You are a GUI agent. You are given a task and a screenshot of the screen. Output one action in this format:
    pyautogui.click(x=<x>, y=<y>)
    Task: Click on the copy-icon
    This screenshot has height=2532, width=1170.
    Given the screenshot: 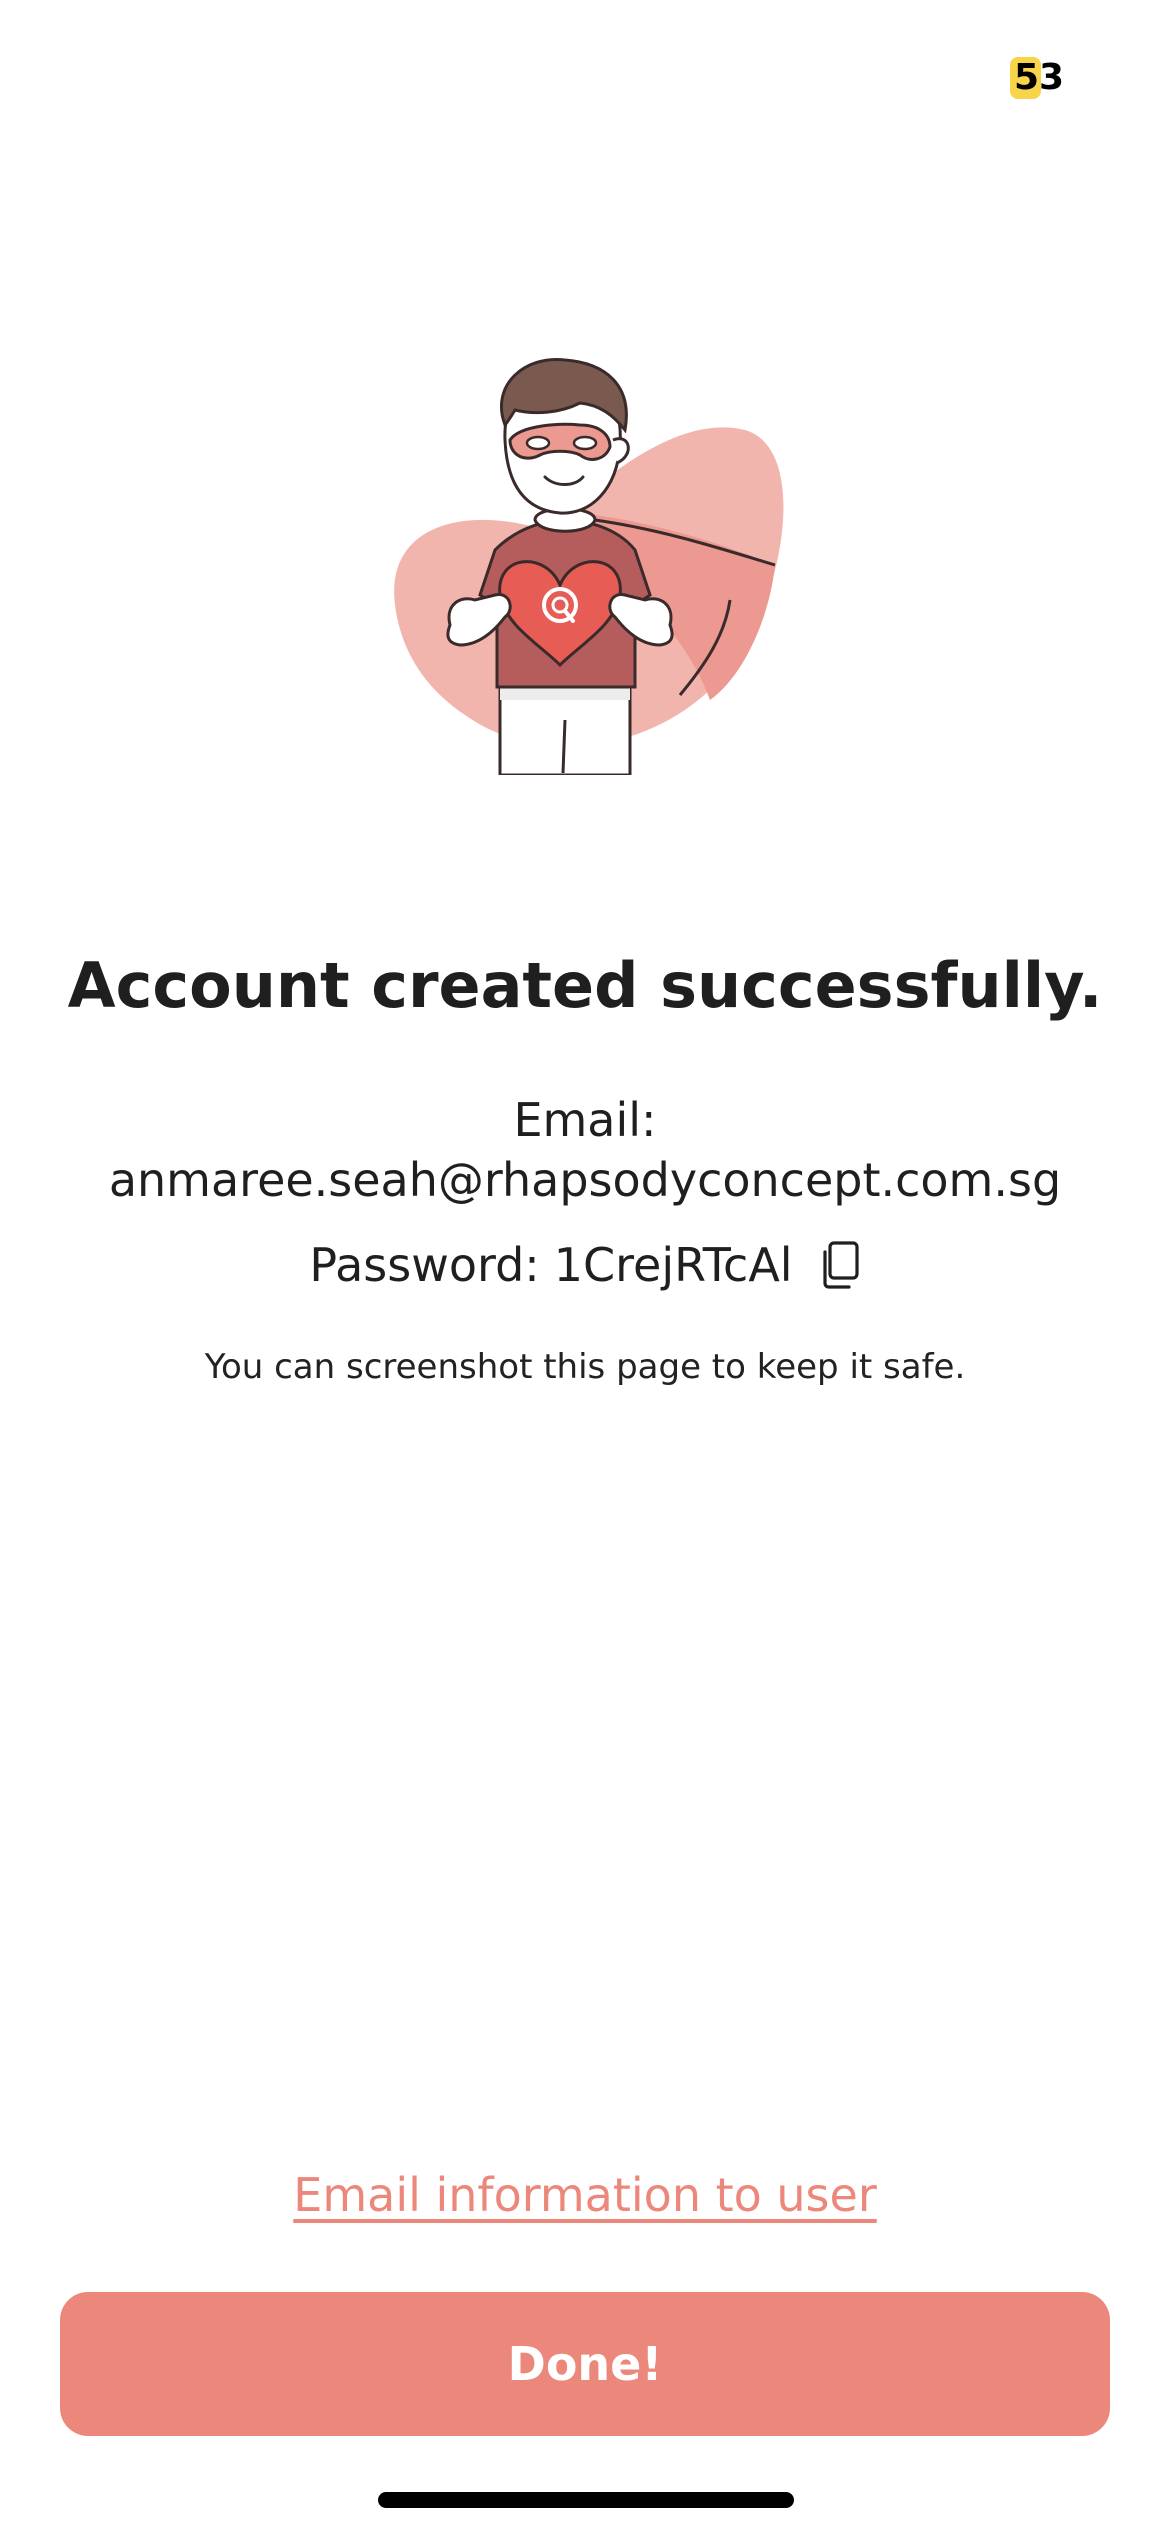 What is the action you would take?
    pyautogui.click(x=841, y=1265)
    